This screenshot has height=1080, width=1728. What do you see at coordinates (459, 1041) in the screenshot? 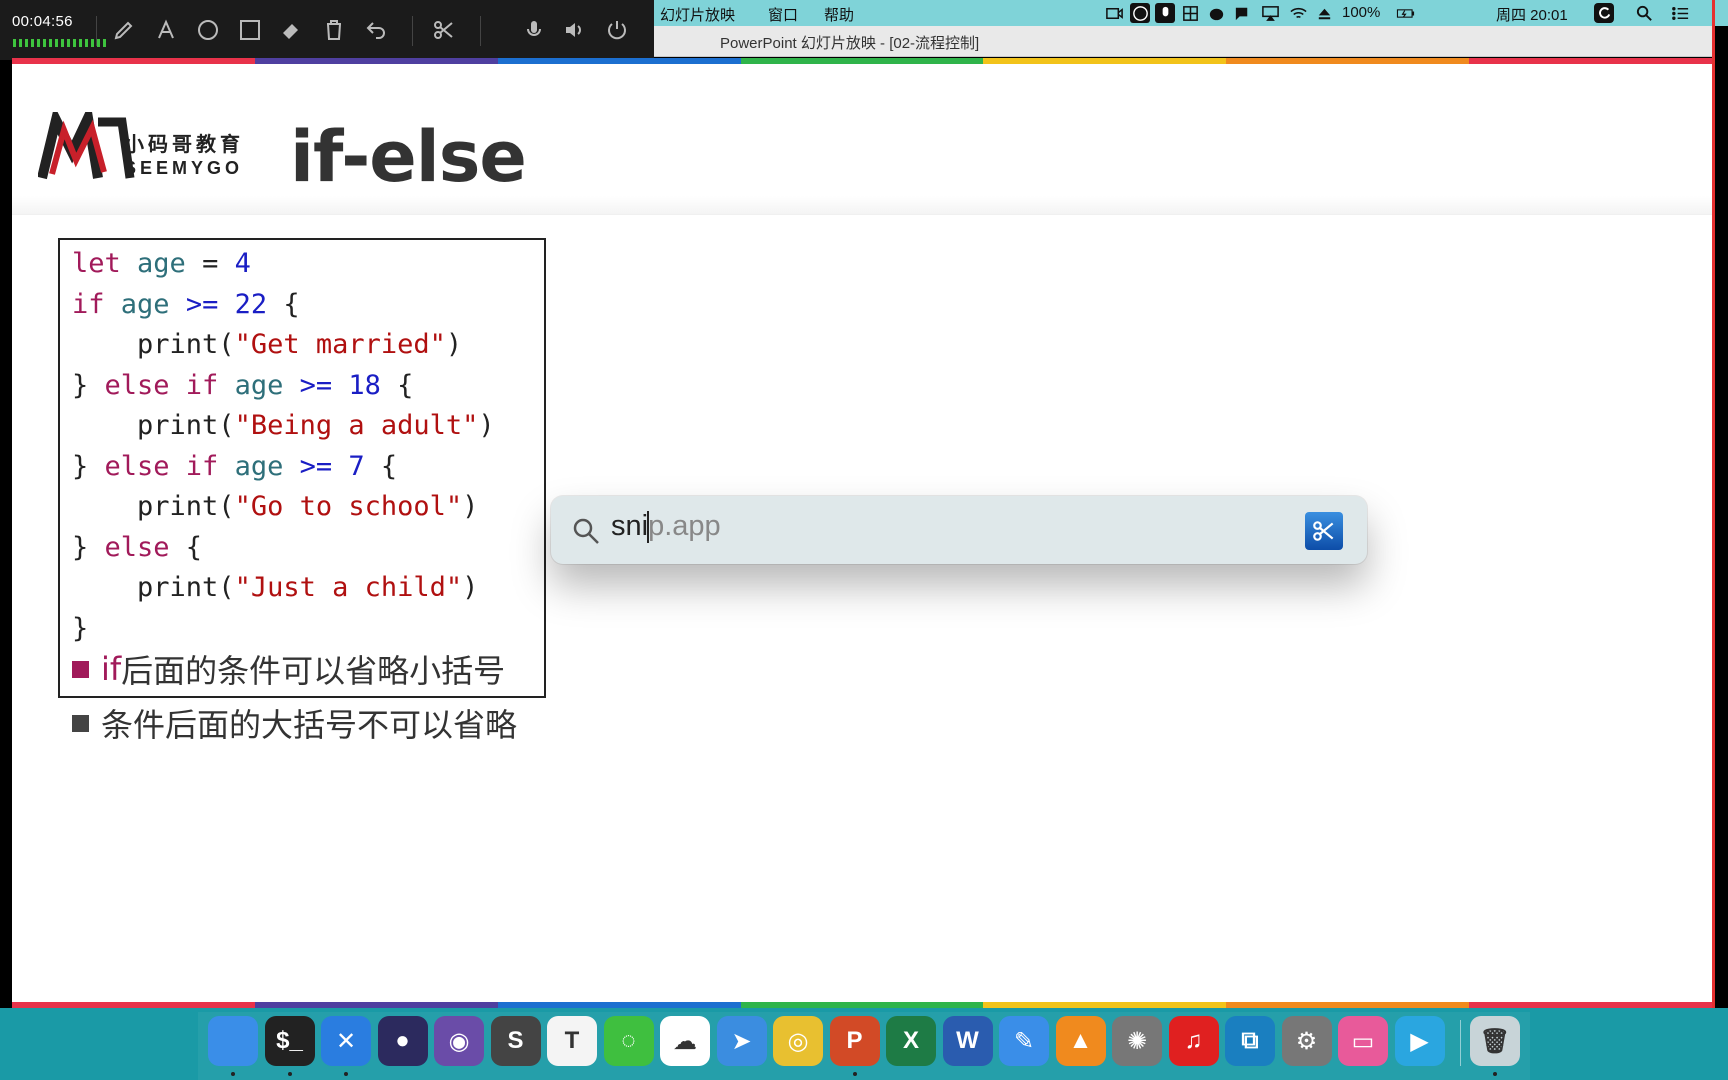
I see `dock-app-github: ◉` at bounding box center [459, 1041].